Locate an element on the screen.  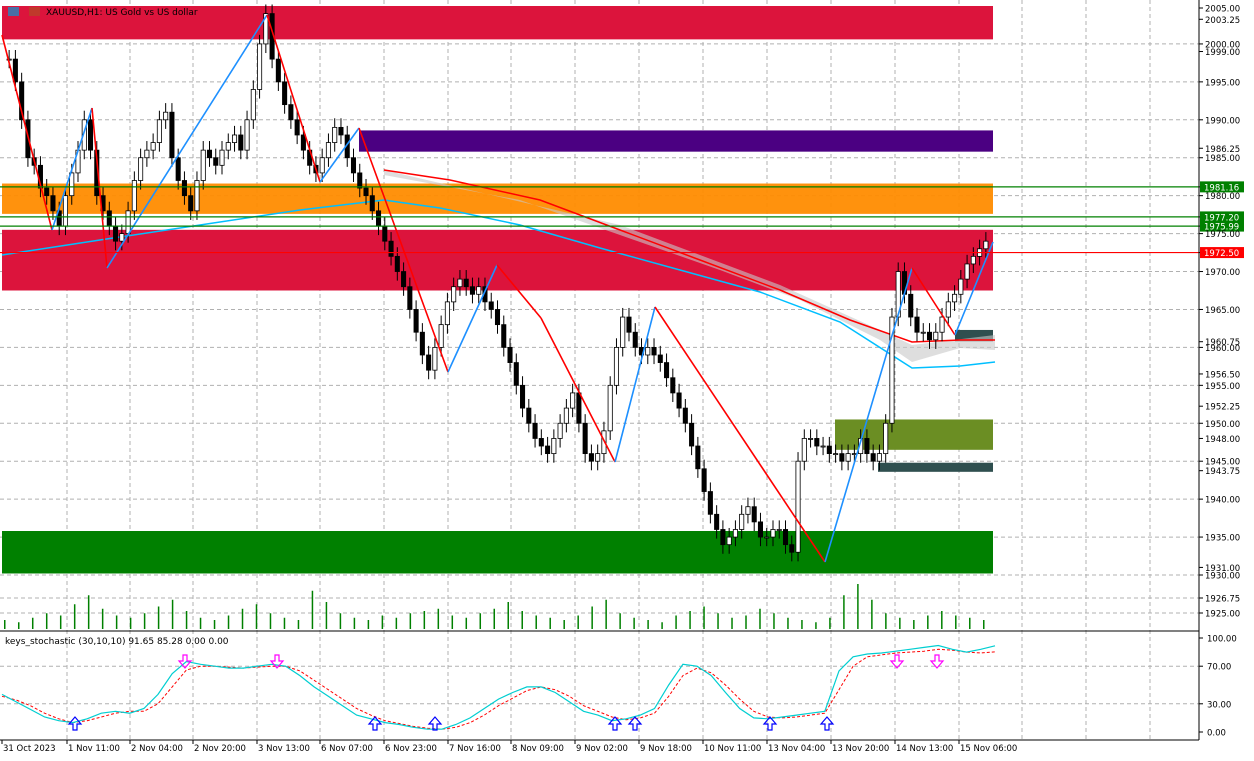
price-label: 1960.00 is located at coordinates (1222, 349).